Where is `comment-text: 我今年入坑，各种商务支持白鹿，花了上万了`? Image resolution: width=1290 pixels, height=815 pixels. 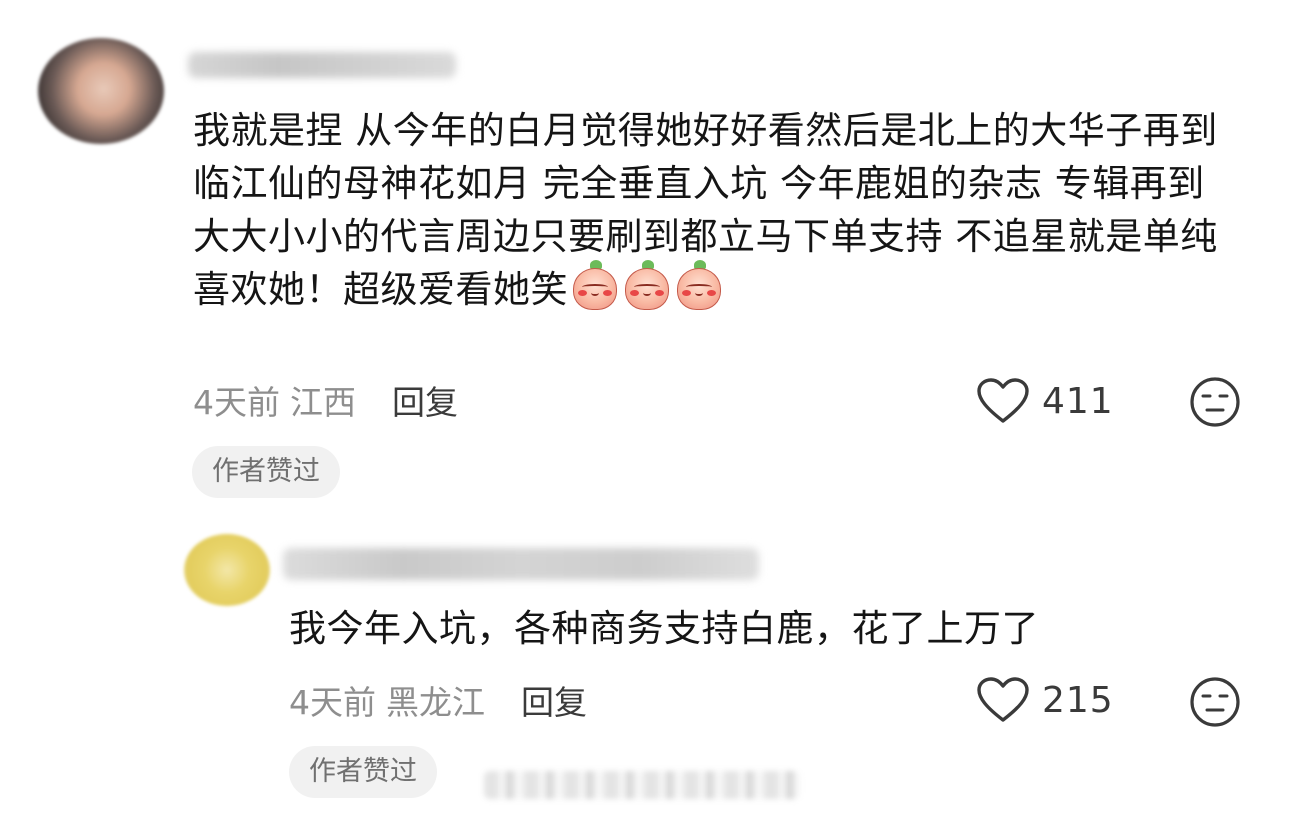
comment-text: 我今年入坑，各种商务支持白鹿，花了上万了 is located at coordinates (764, 628).